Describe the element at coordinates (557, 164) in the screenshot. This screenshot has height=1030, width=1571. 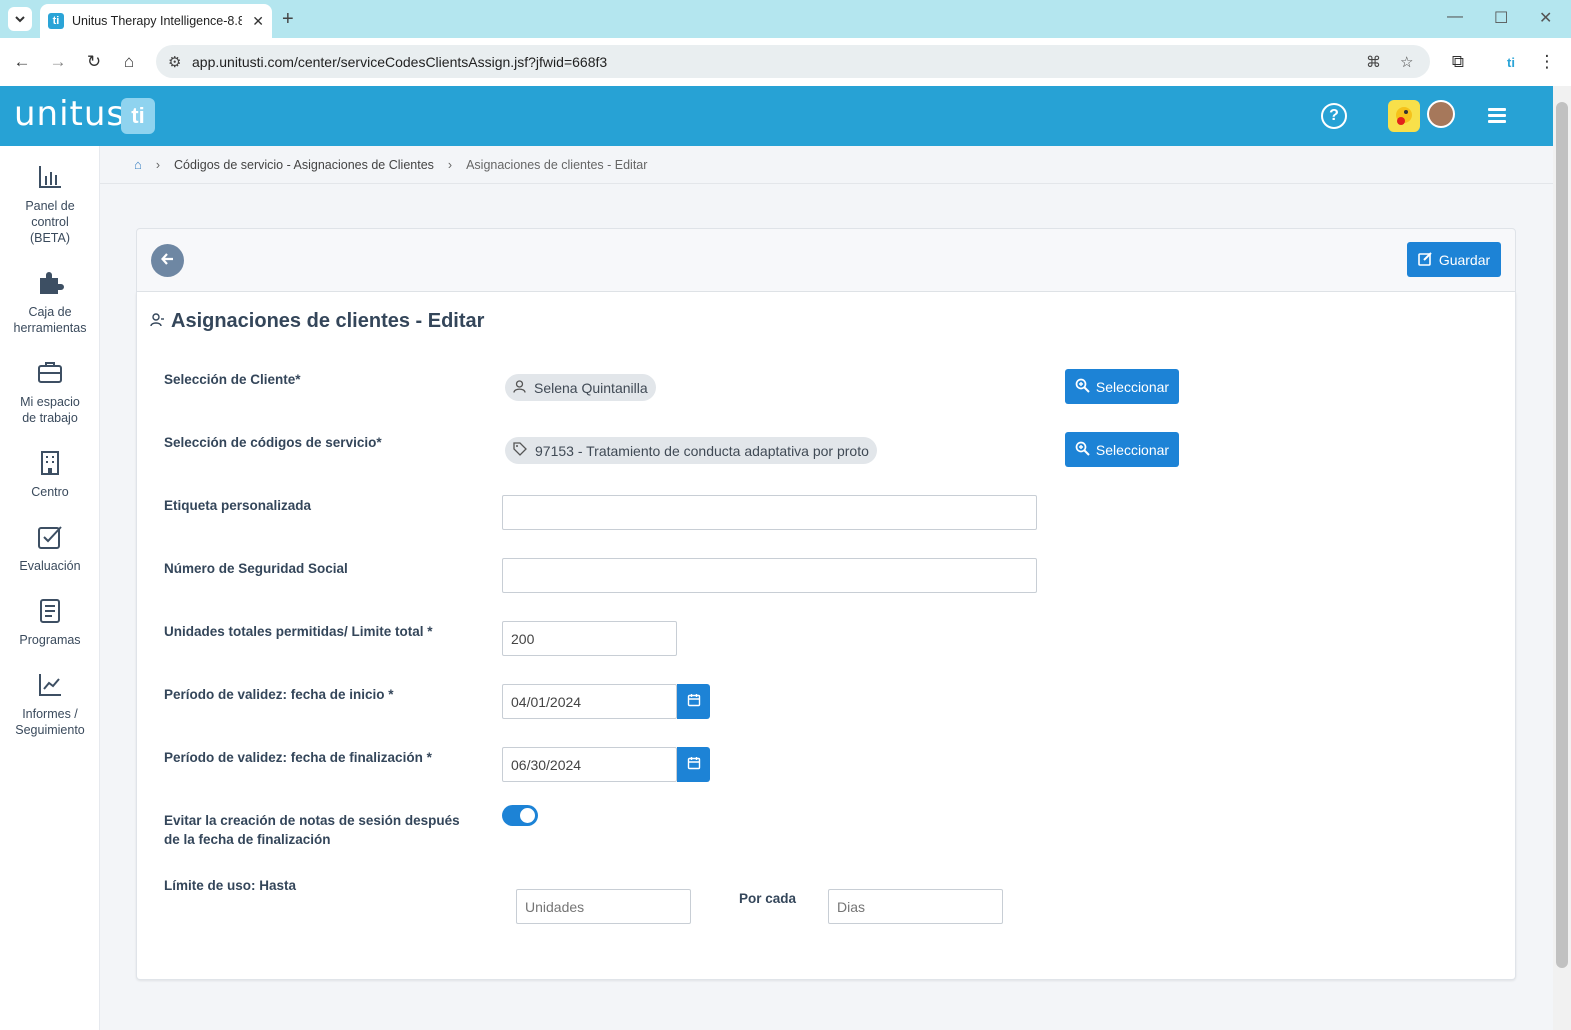
I see `breadcrumb-item-current: Asignaciones de clientes - Editar` at that location.